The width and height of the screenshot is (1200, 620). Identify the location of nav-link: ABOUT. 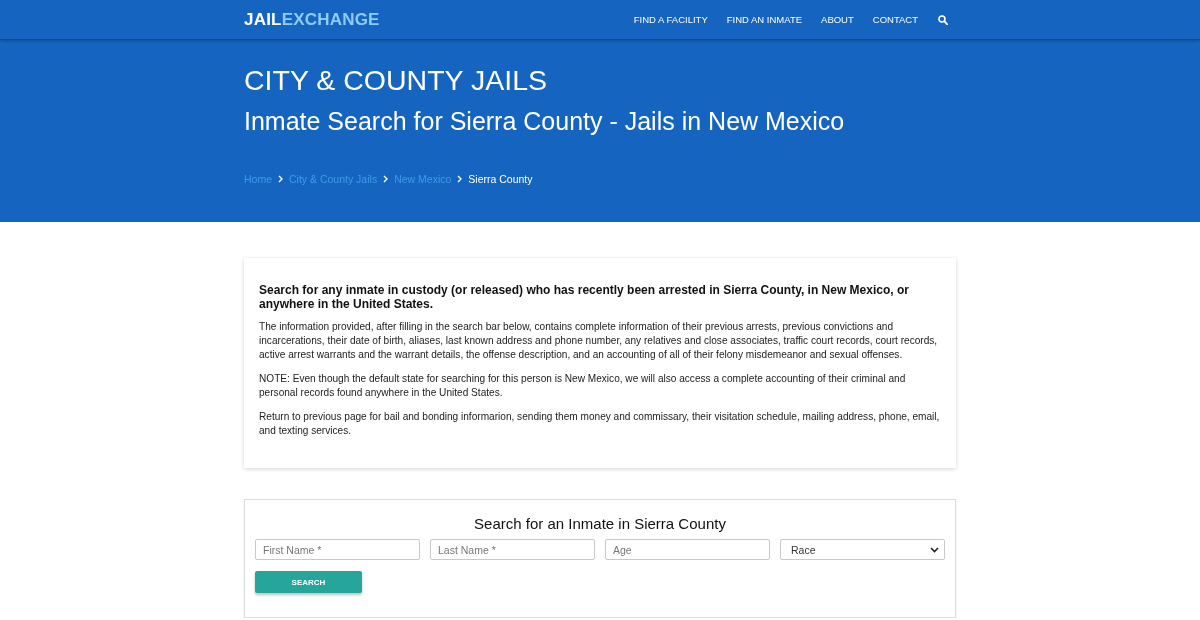
(837, 19).